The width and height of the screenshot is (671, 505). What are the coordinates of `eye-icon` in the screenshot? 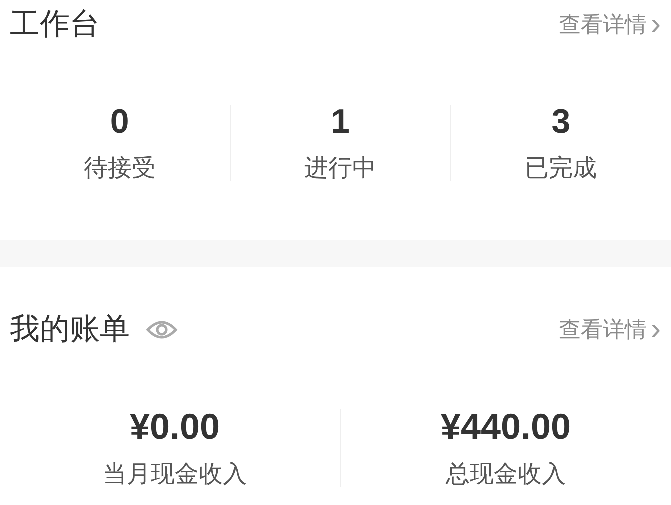 It's located at (162, 330).